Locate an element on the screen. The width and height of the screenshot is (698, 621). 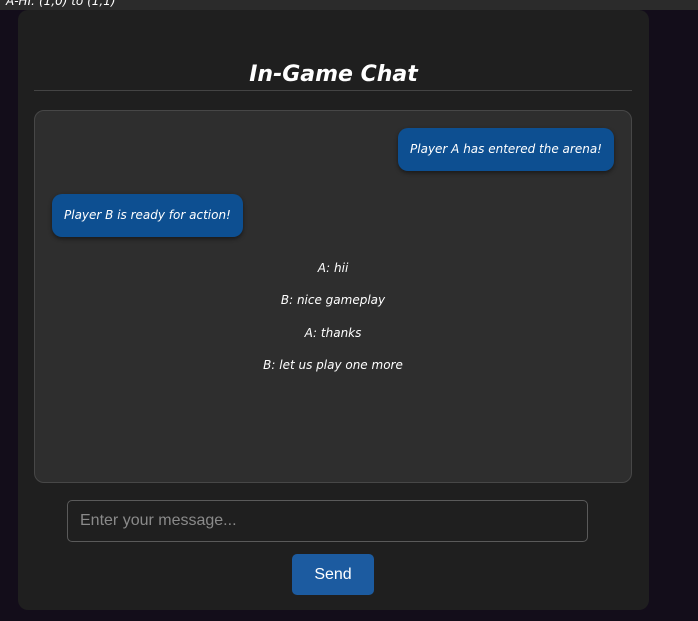
chat-message: B: let us play one more is located at coordinates (333, 365).